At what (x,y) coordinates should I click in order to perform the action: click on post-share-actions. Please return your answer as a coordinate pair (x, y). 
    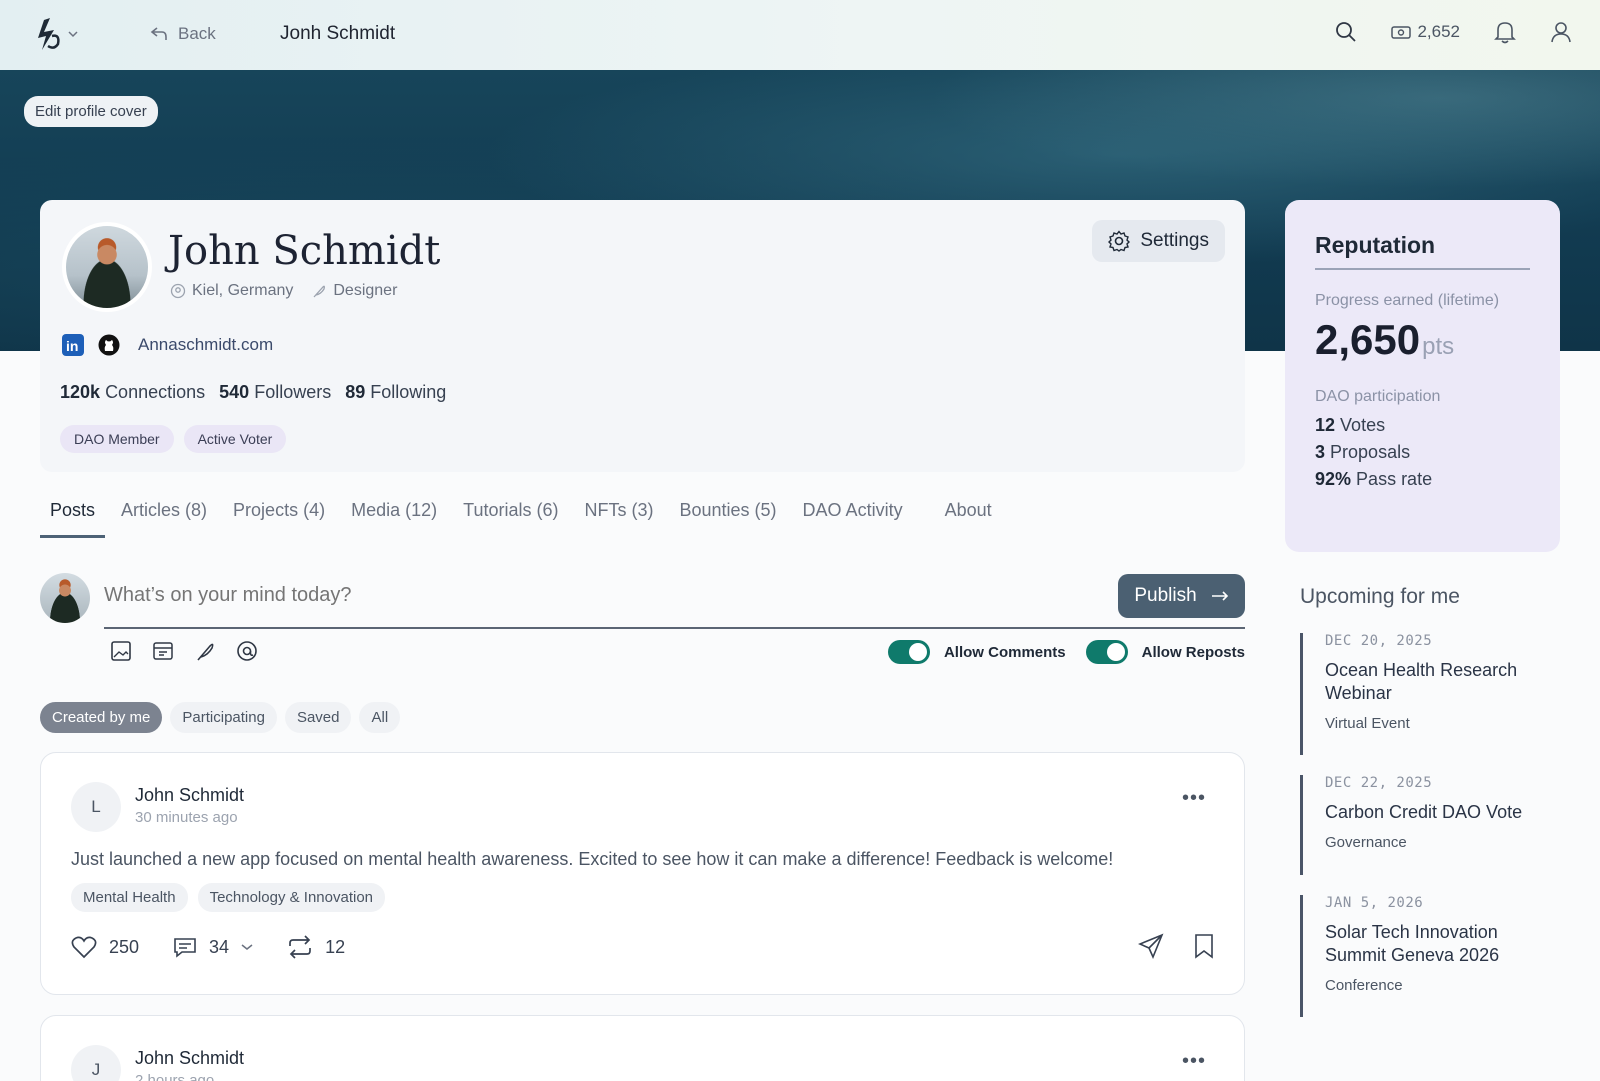
    Looking at the image, I should click on (1176, 946).